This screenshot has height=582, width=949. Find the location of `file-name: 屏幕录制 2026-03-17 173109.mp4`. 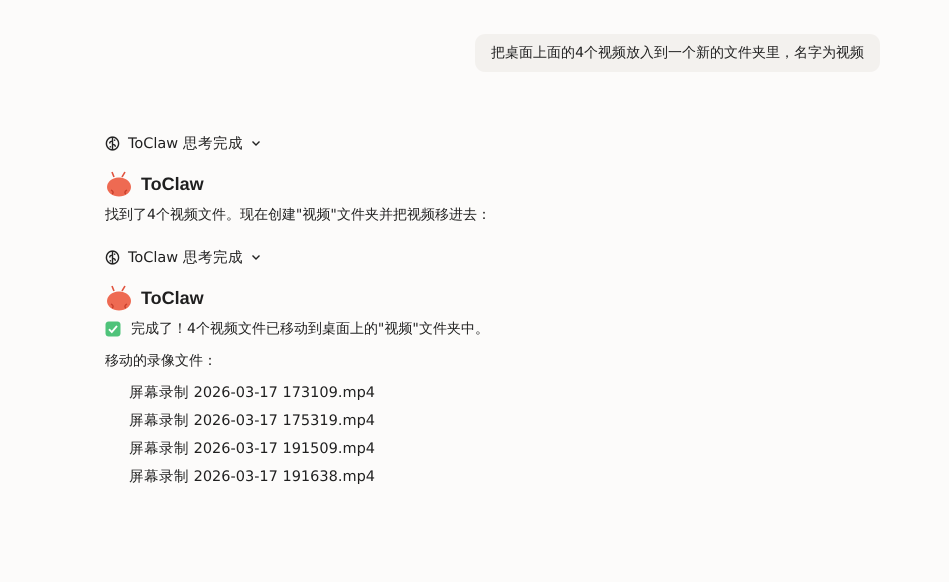

file-name: 屏幕录制 2026-03-17 173109.mp4 is located at coordinates (252, 393).